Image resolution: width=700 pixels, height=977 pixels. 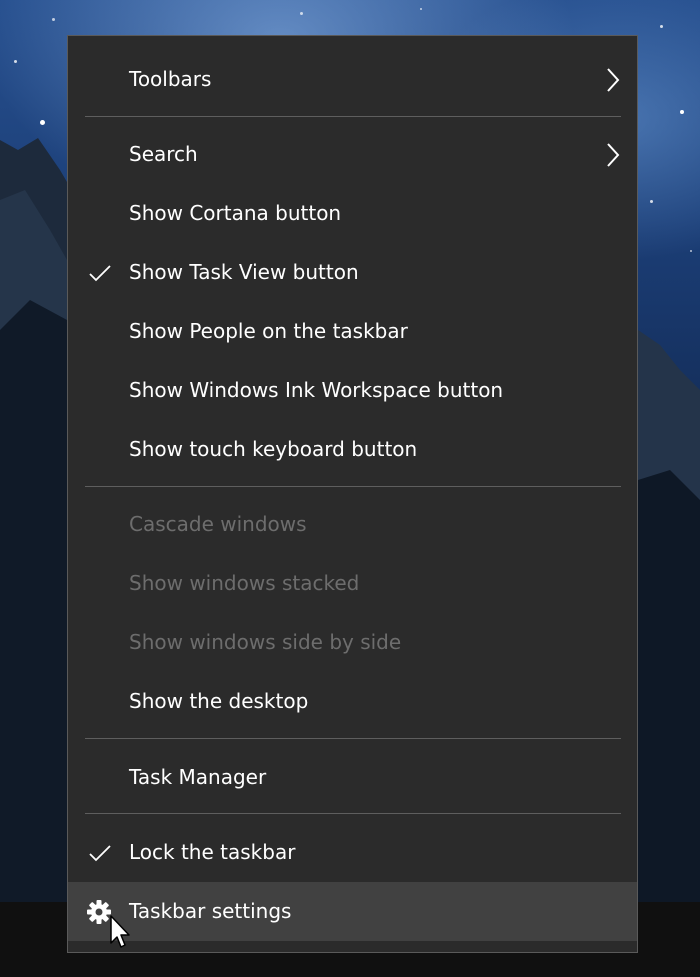 I want to click on menu-item-label: Cascade windows, so click(x=218, y=524).